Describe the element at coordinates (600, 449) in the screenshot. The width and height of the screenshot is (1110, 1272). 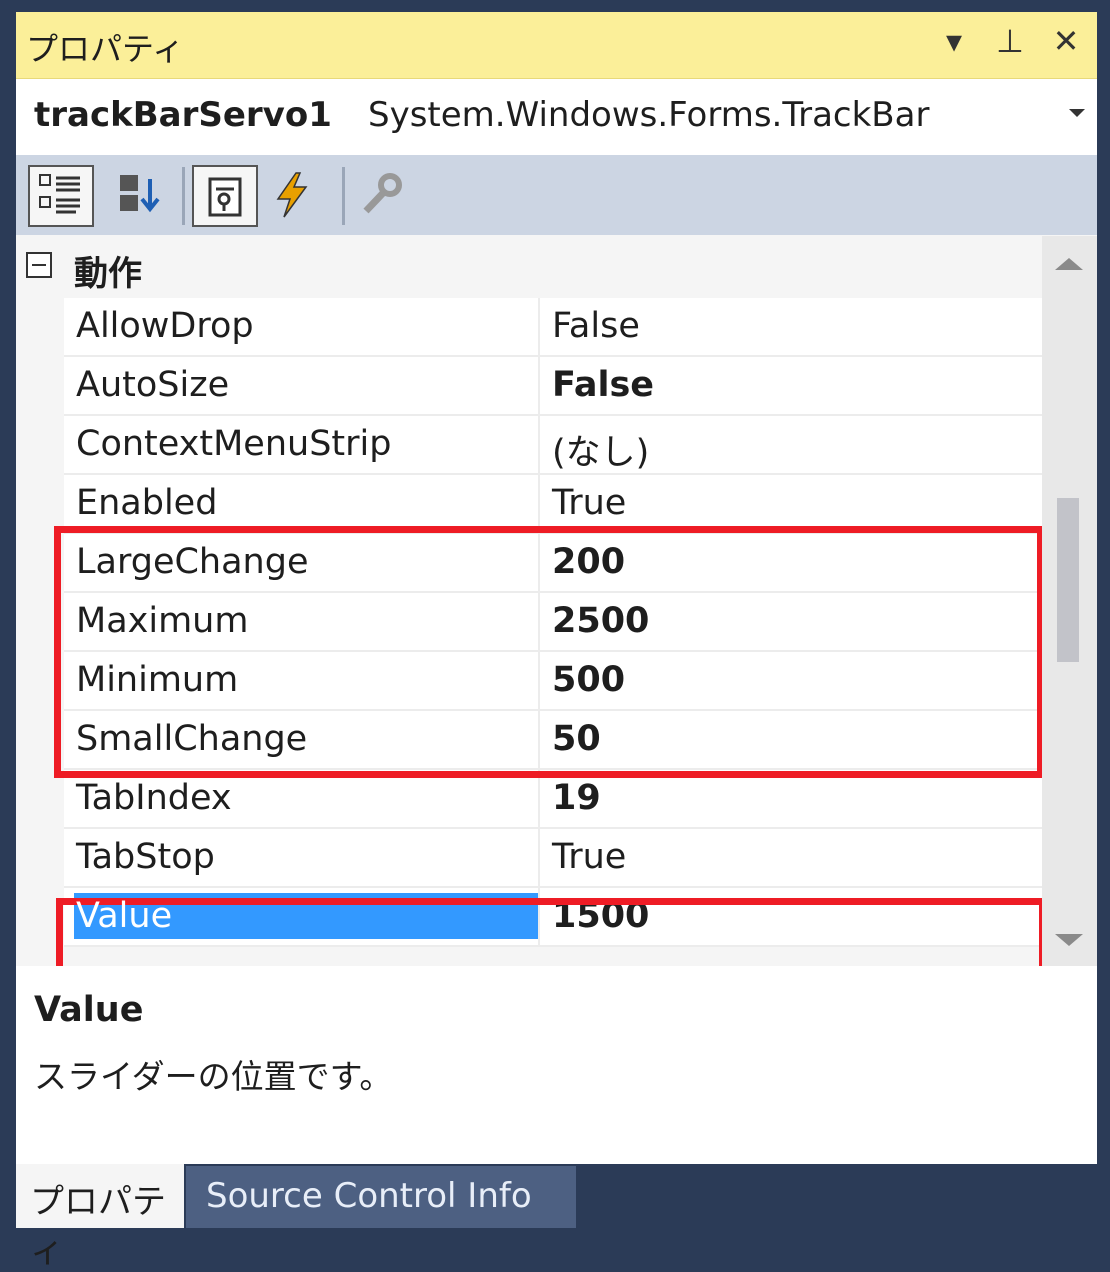
I see `property-value: (なし)` at that location.